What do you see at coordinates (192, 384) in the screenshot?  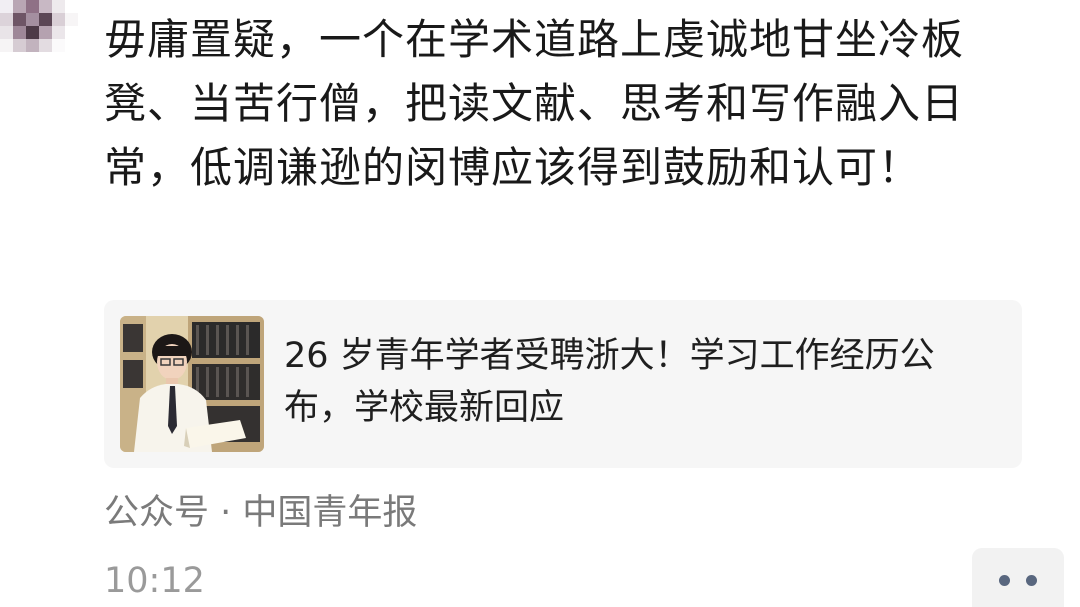 I see `article-thumbnail` at bounding box center [192, 384].